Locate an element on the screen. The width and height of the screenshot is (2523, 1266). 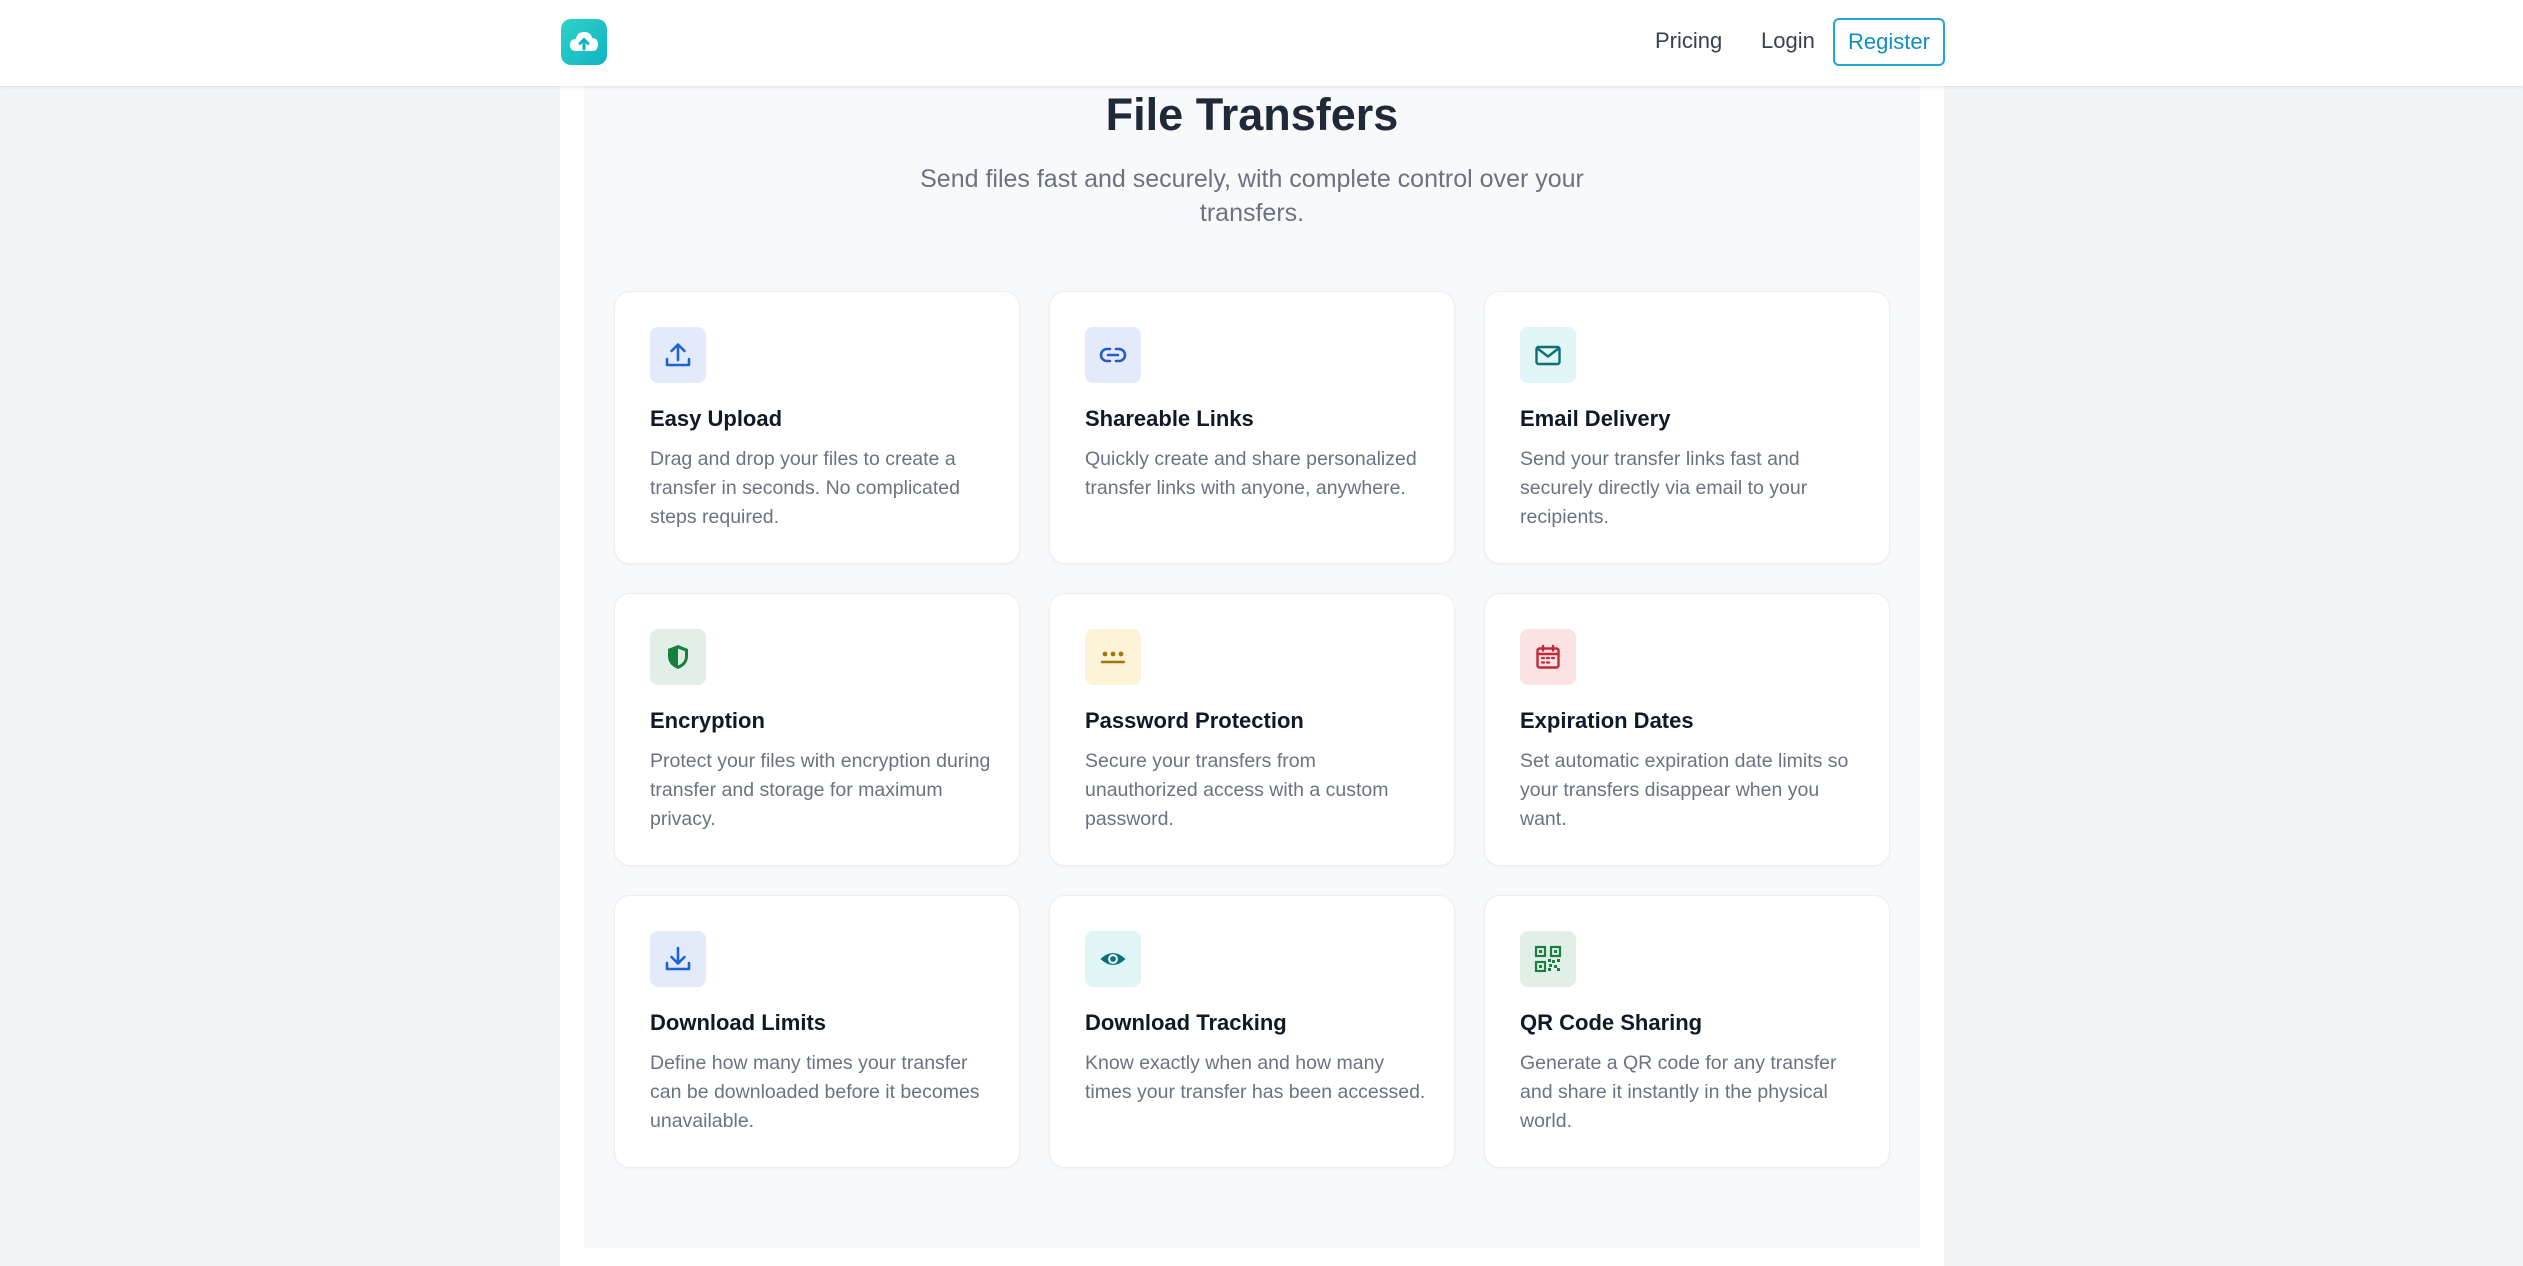
password-dots-icon is located at coordinates (1113, 657).